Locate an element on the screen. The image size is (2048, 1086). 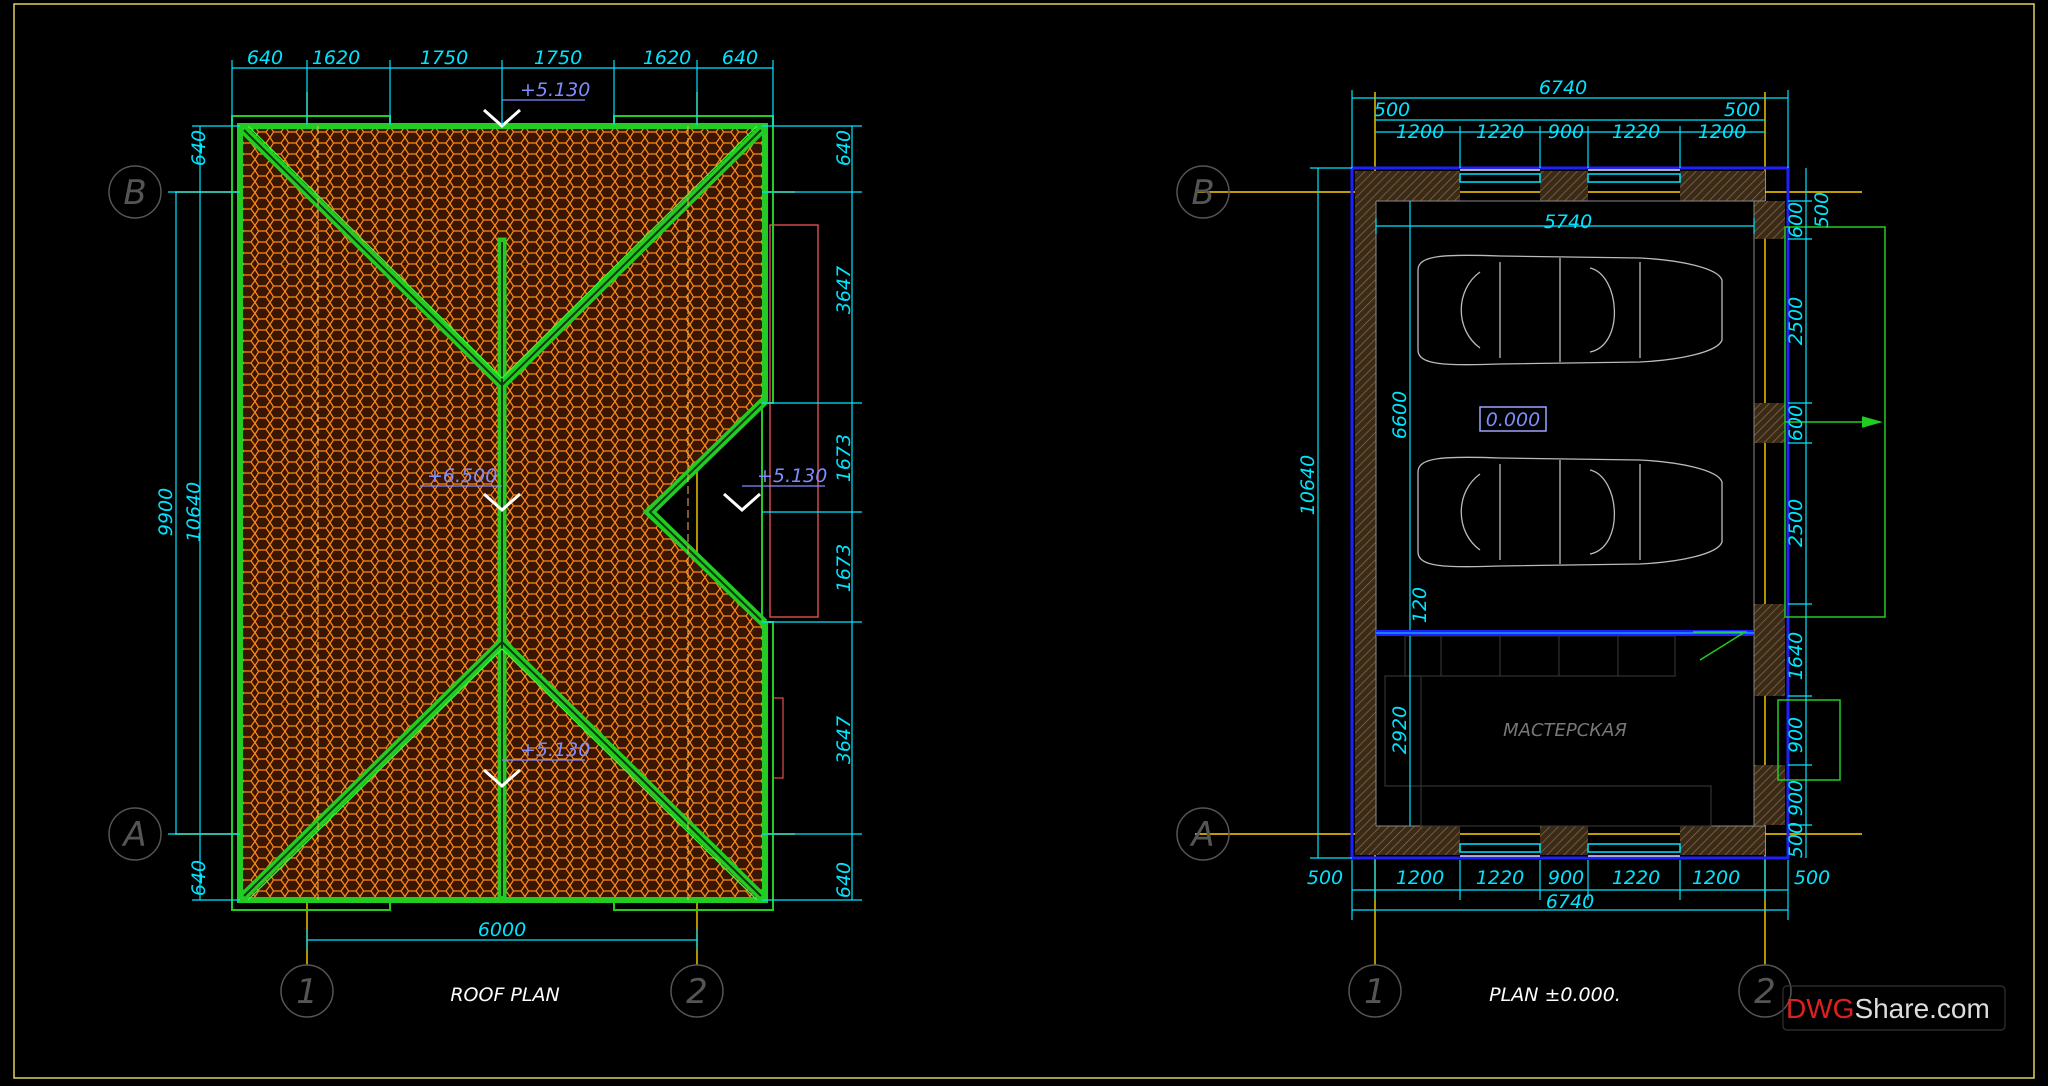
roof-axis-a: A is located at coordinates (133, 835).